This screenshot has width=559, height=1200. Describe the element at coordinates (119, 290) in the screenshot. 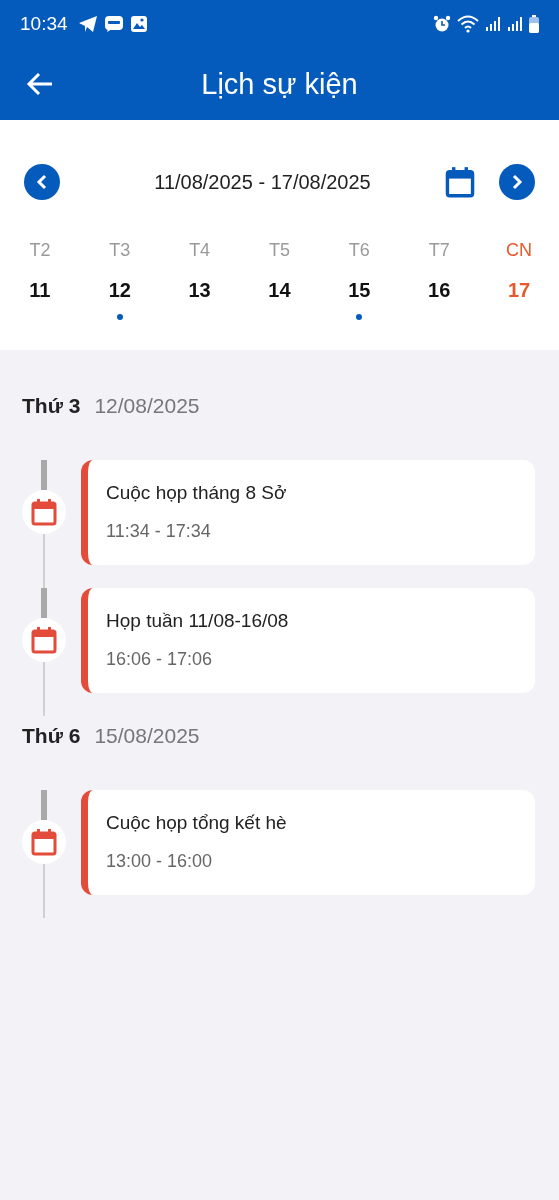

I see `day-number: 12` at that location.